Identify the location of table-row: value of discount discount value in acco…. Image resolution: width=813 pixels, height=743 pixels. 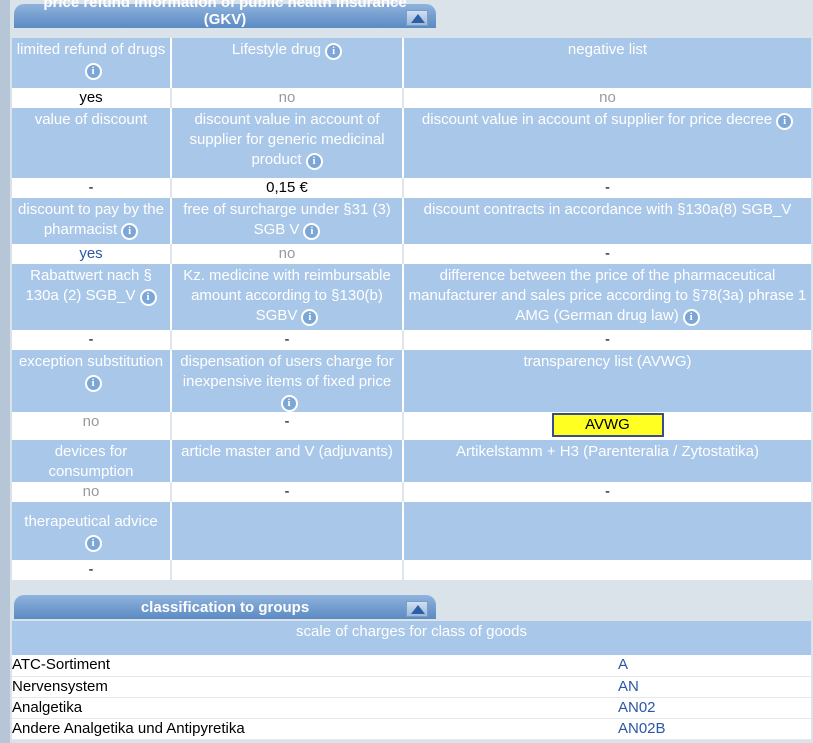
(411, 143).